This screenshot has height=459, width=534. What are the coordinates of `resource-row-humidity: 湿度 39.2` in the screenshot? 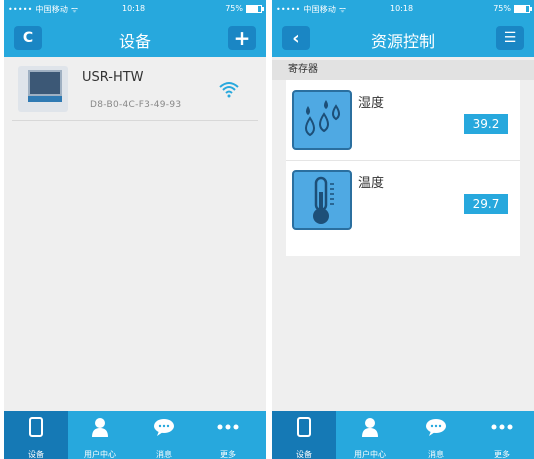 It's located at (403, 122).